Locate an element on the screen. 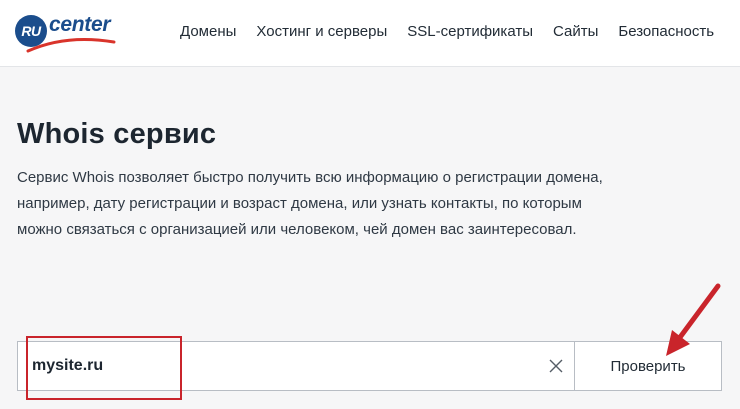 Image resolution: width=740 pixels, height=409 pixels. nav-item-domains: Домены is located at coordinates (208, 31).